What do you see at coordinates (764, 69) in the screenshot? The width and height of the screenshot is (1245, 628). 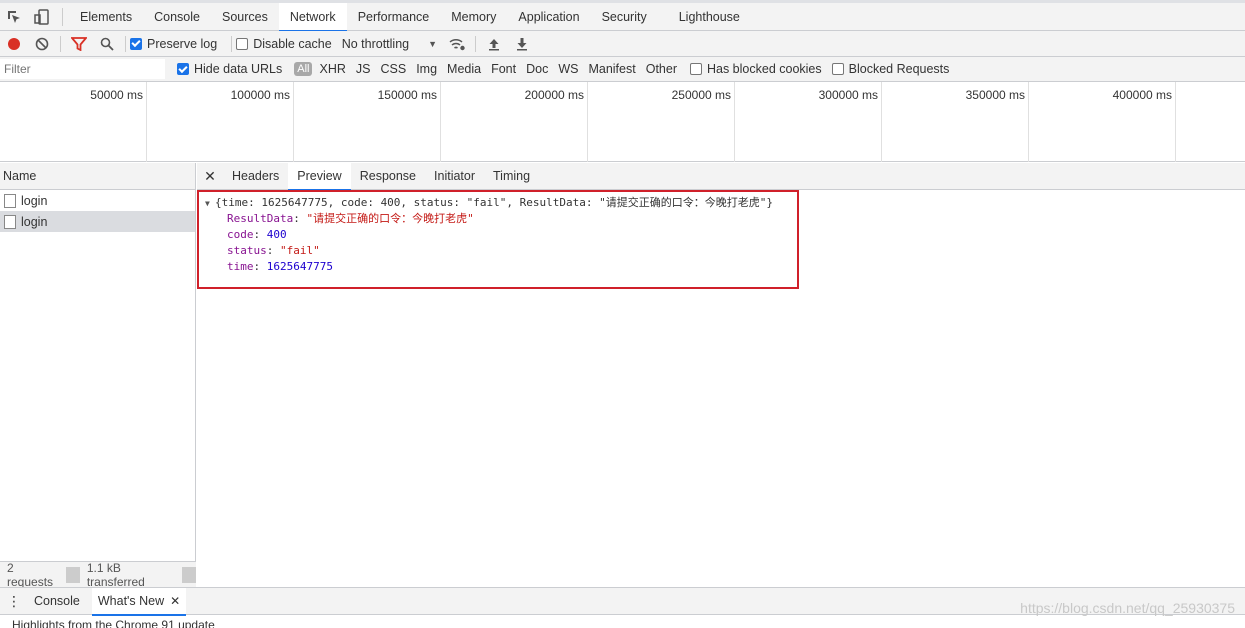 I see `has-blocked-cookies-label: Has blocked cookies` at bounding box center [764, 69].